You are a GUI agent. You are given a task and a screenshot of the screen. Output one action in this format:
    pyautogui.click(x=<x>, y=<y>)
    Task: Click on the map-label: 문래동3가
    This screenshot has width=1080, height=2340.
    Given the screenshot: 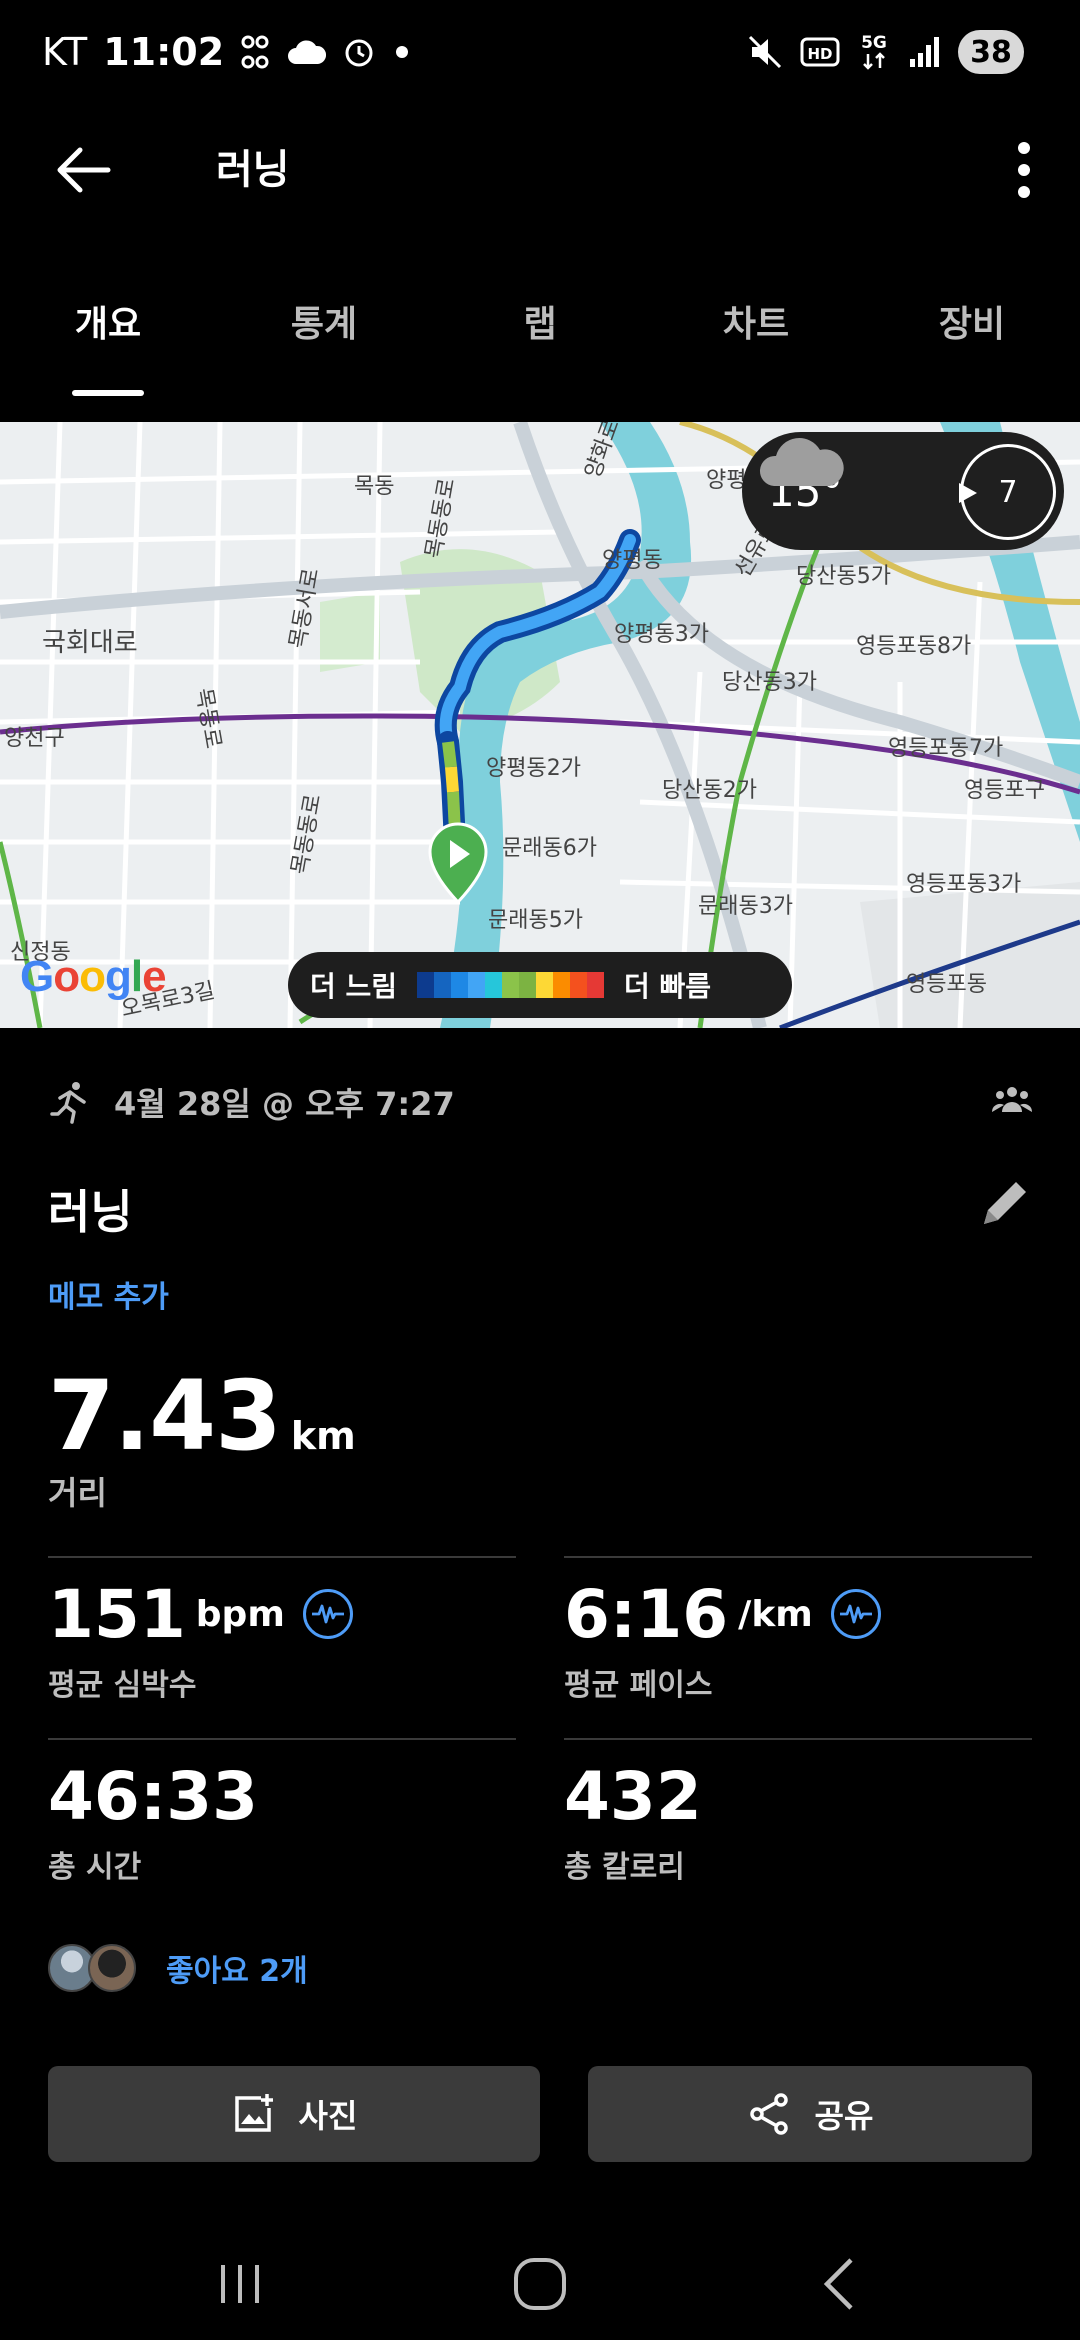 What is the action you would take?
    pyautogui.click(x=745, y=906)
    